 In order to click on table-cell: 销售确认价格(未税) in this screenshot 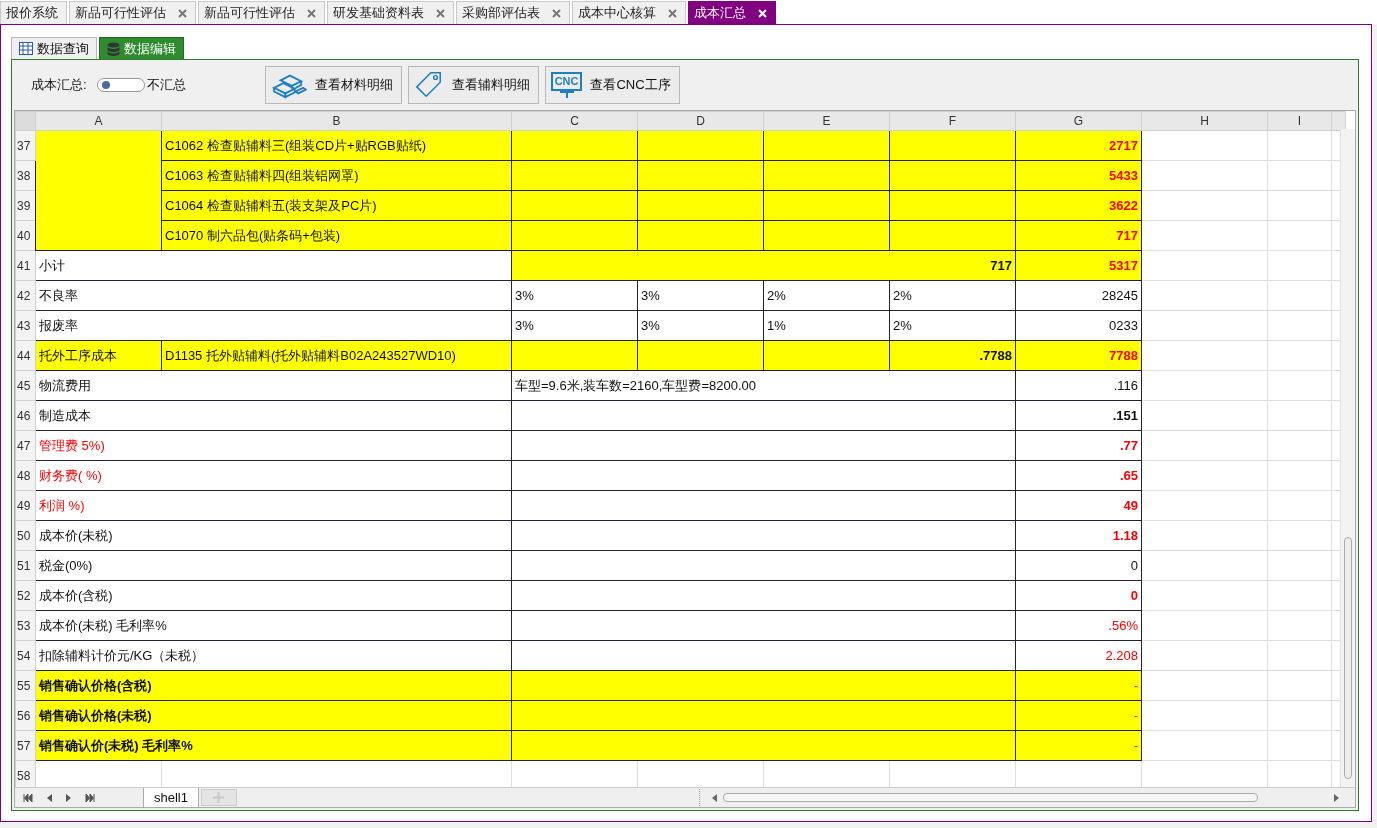, I will do `click(273, 715)`.